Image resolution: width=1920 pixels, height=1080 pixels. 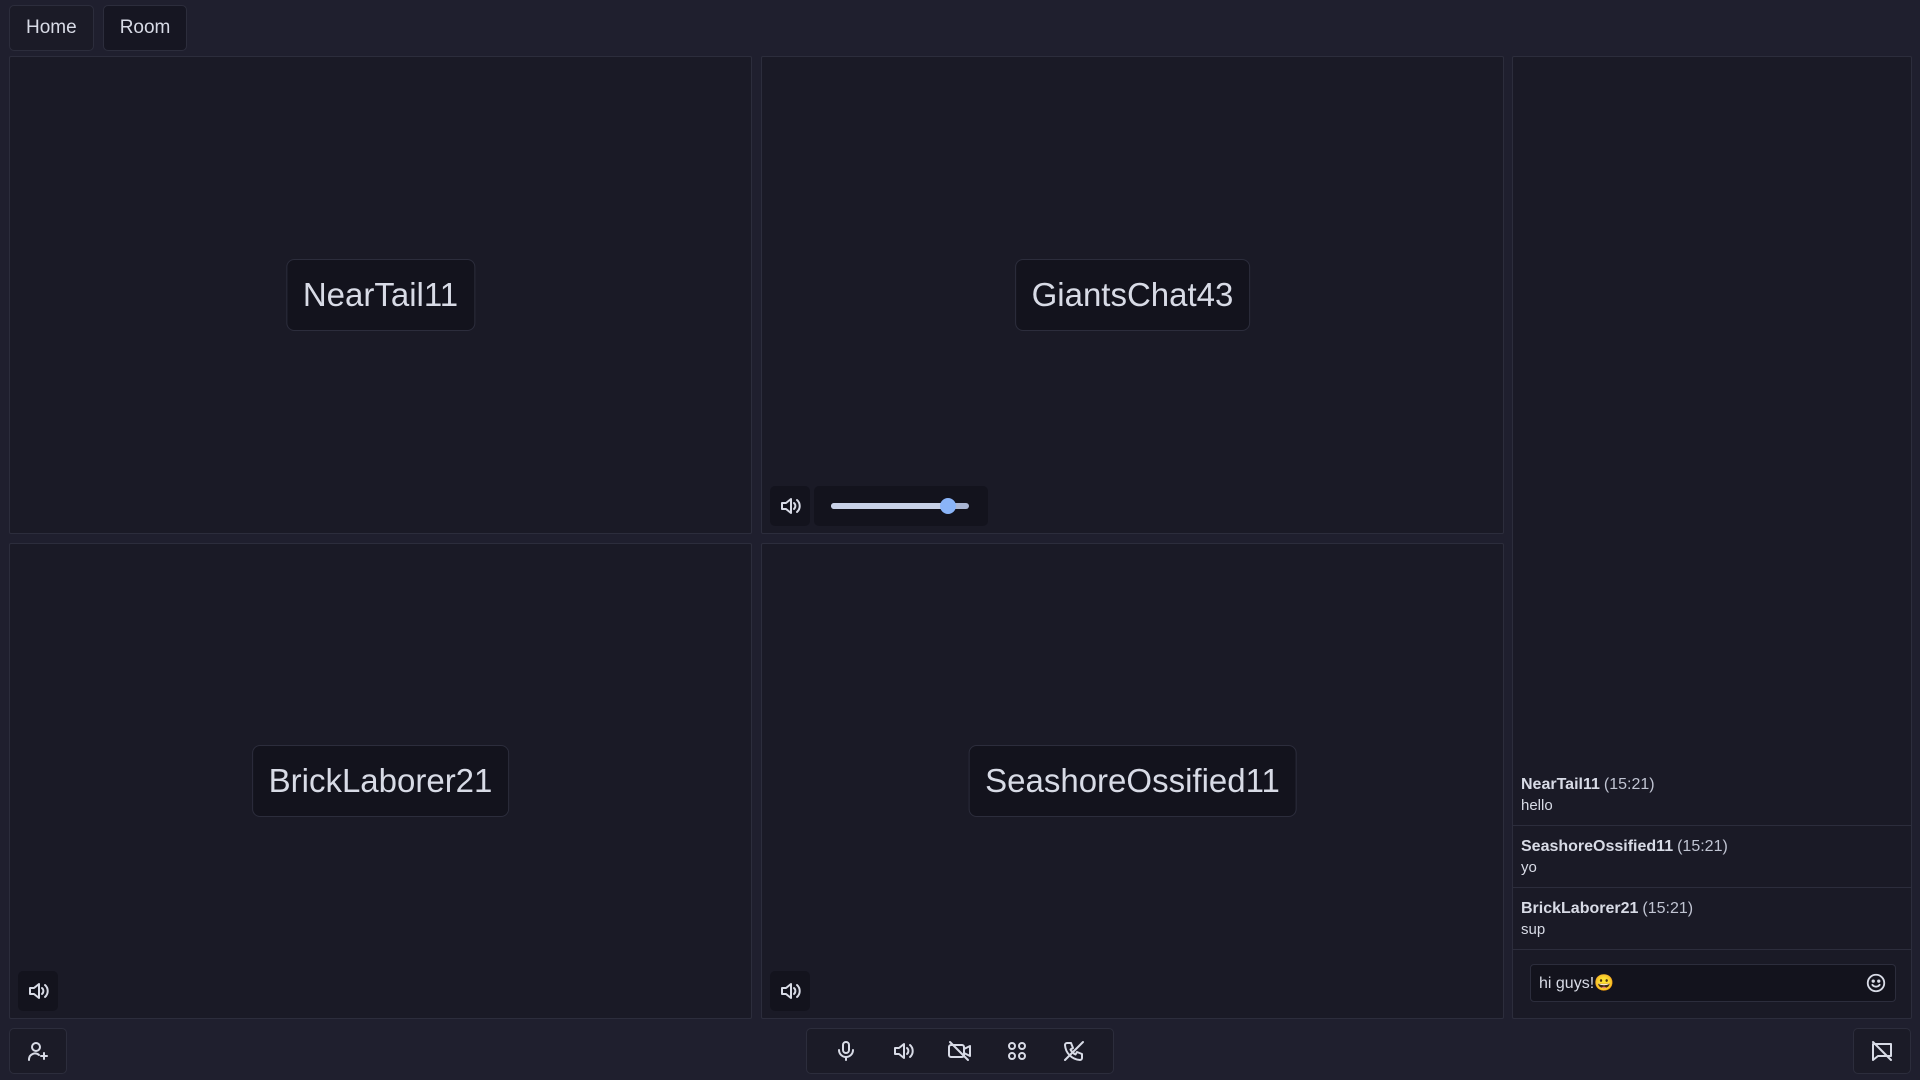 I want to click on chat-message: SeashoreOssified11 (15:21) yo, so click(x=1712, y=857).